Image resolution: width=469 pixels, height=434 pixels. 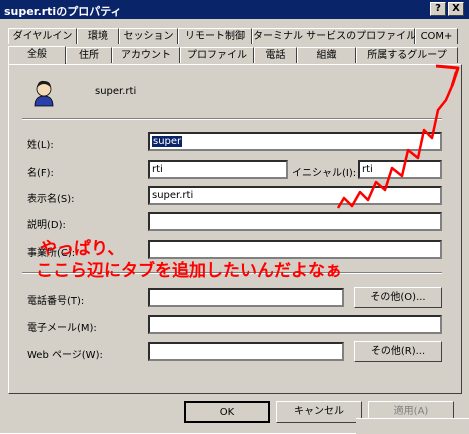 What do you see at coordinates (412, 426) in the screenshot?
I see `taskbar-tray` at bounding box center [412, 426].